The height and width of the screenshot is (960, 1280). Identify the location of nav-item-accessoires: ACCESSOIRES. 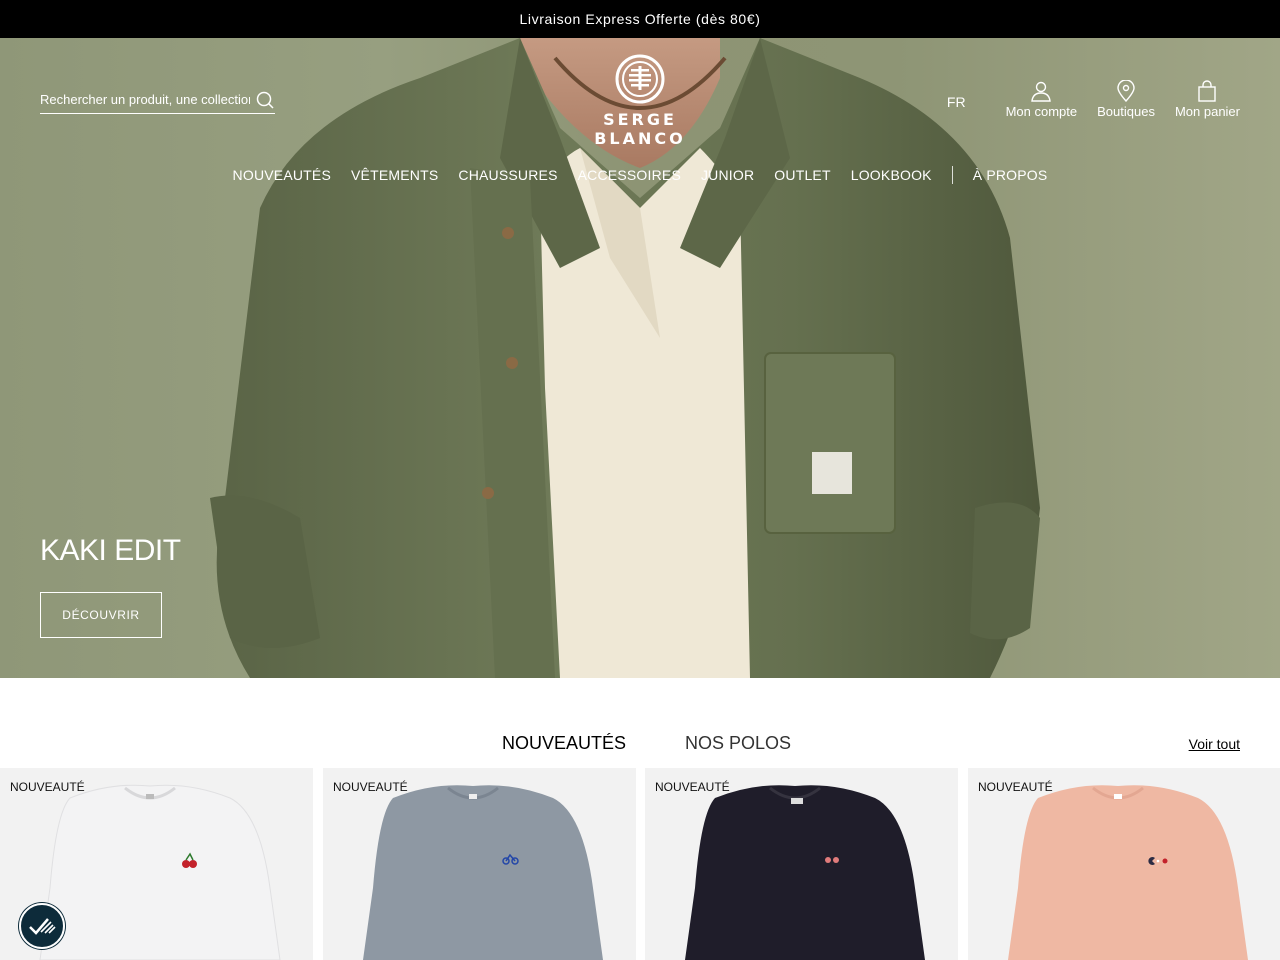
(629, 175).